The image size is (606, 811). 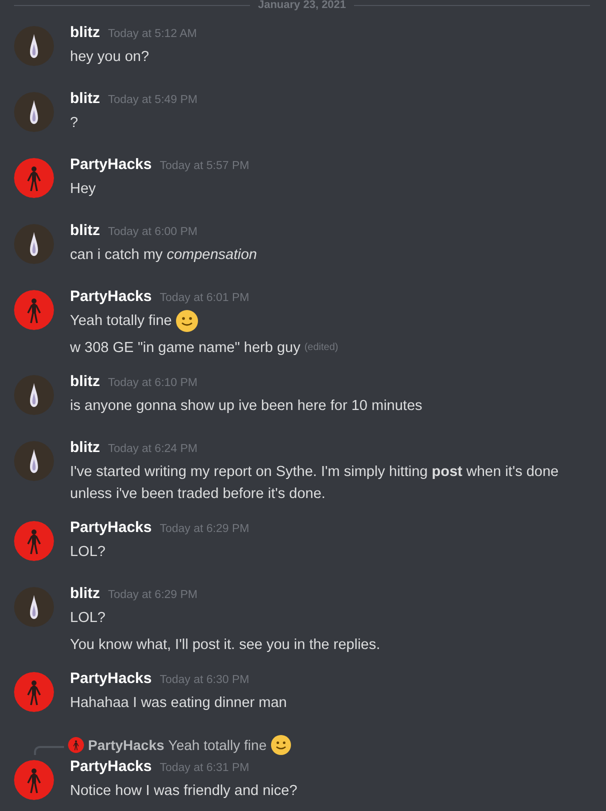 I want to click on message-text: ?, so click(x=74, y=123).